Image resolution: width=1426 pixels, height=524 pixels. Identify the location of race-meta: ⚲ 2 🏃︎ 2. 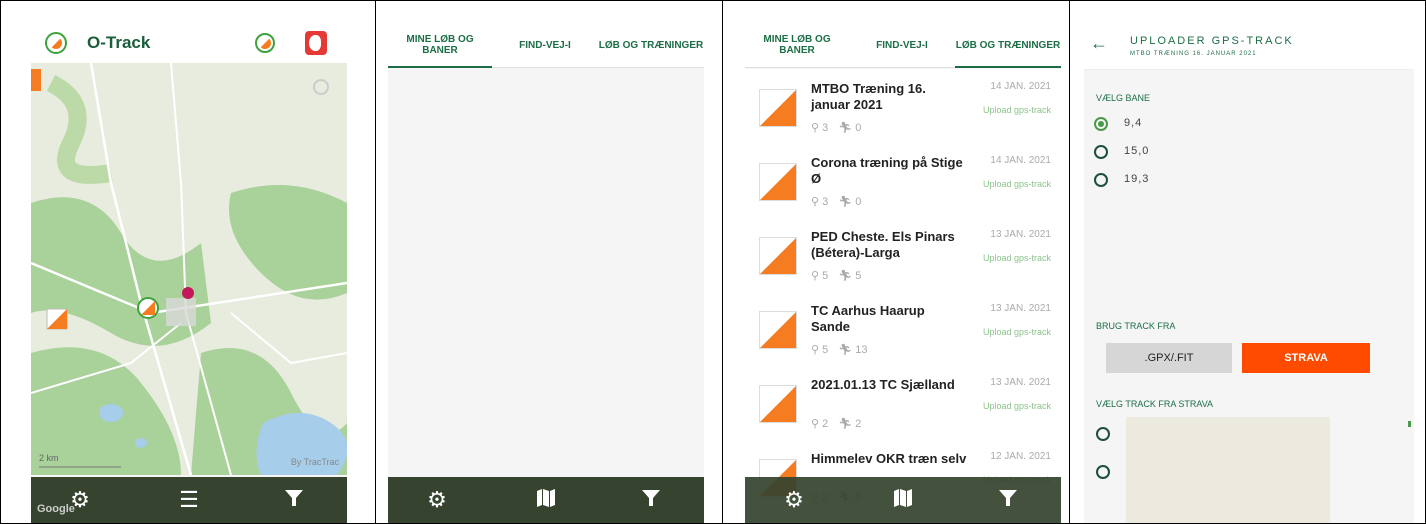
(836, 423).